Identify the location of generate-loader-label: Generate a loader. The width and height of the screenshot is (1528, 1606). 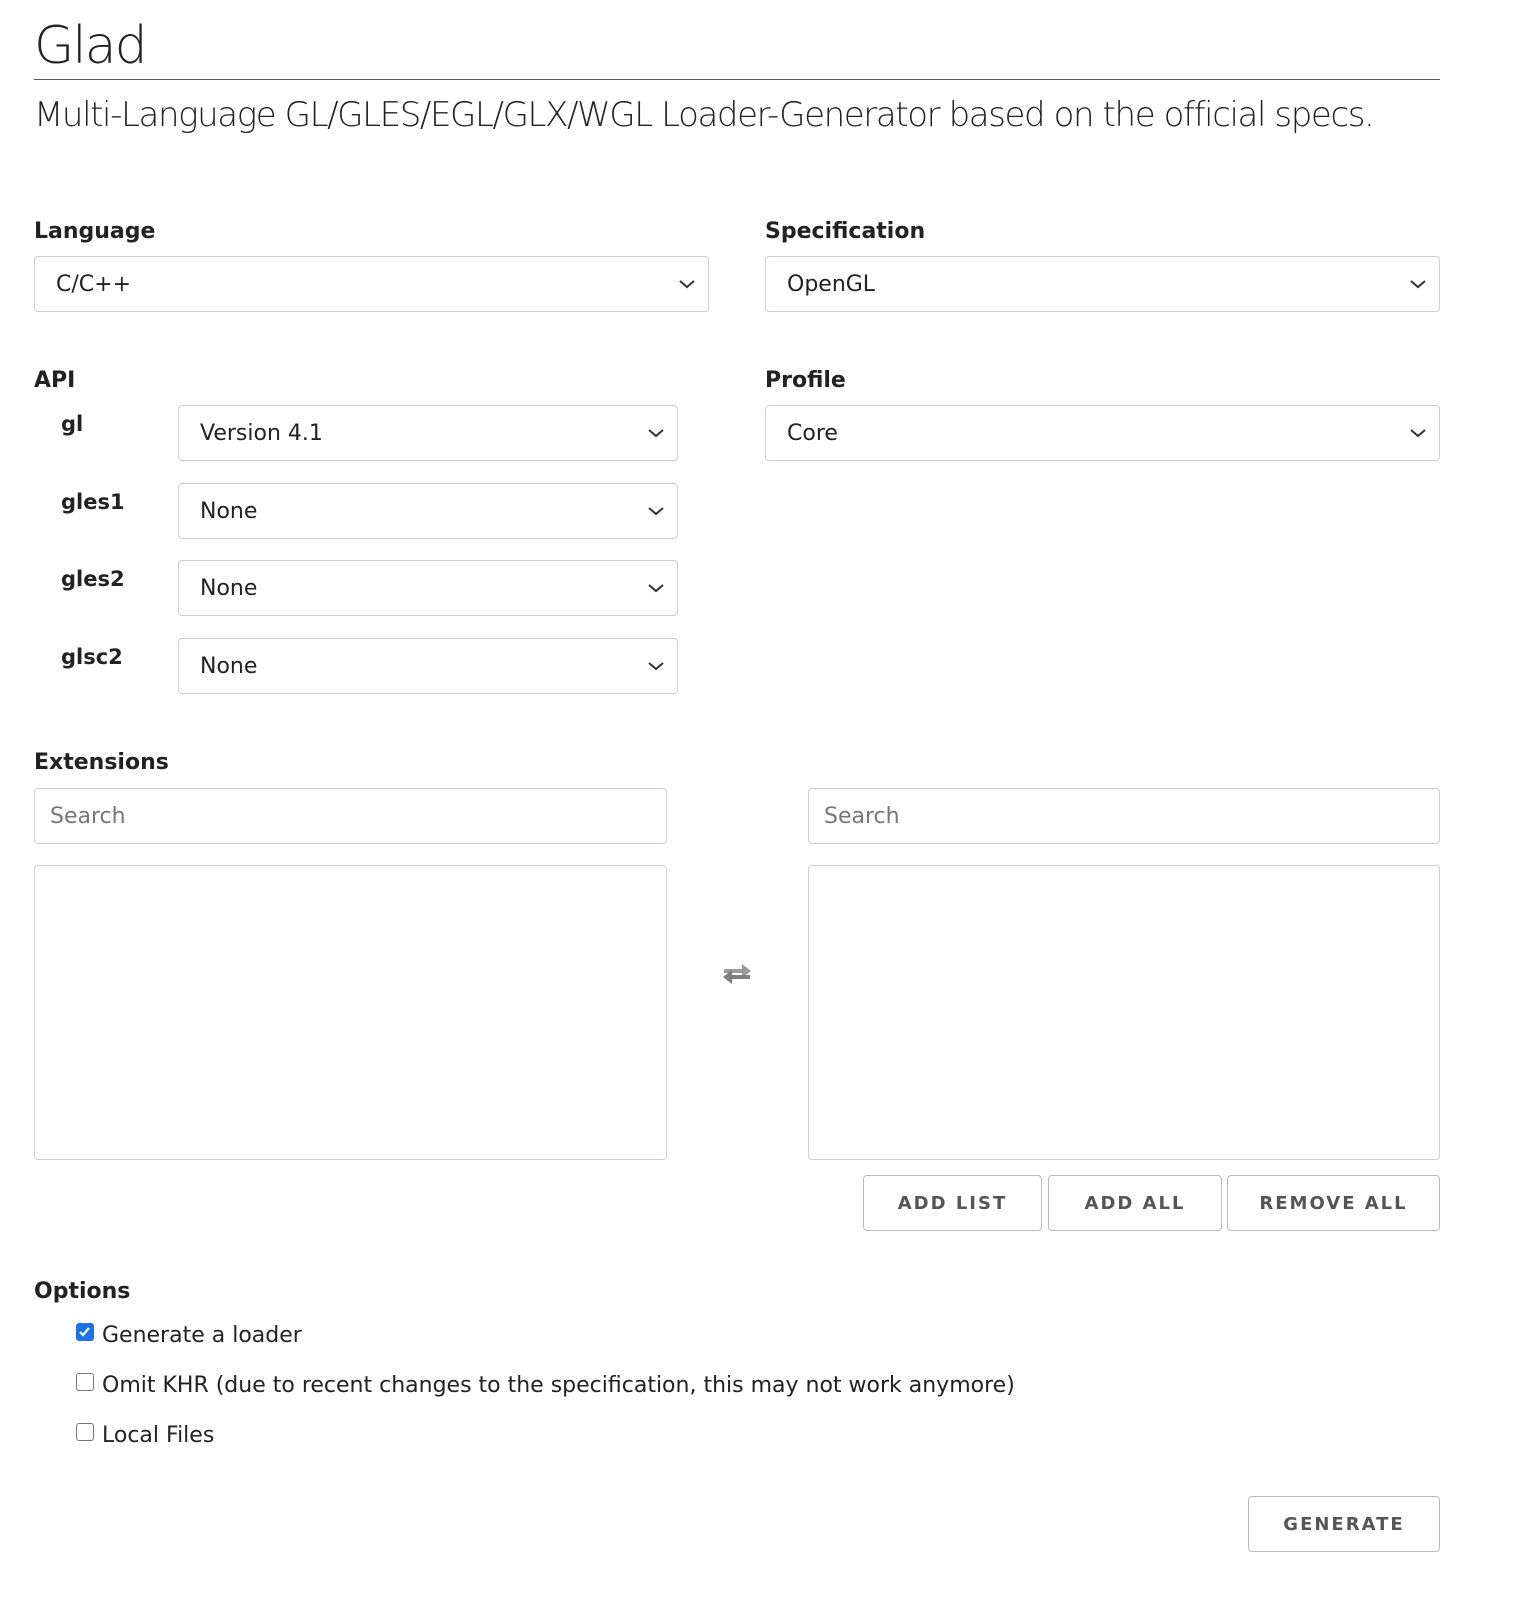
(202, 1335).